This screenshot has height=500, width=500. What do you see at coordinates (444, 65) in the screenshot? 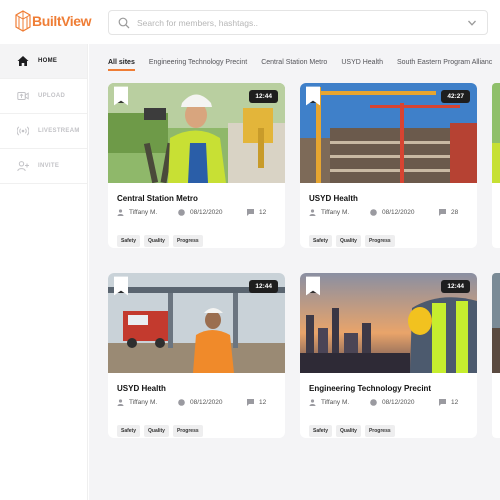
I see `tab-south-eastern-program: South Eastern Program Allianc` at bounding box center [444, 65].